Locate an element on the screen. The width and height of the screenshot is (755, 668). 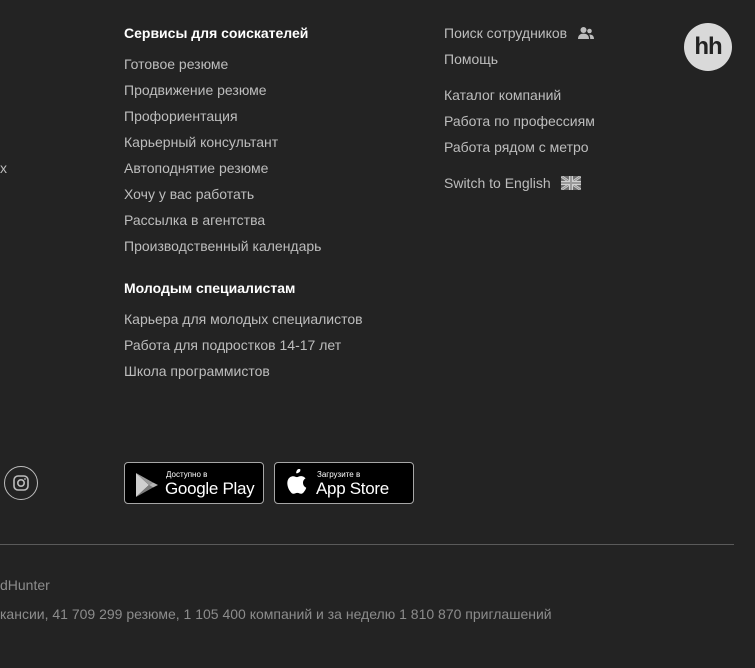
app-store-big-text: App Store is located at coordinates (352, 488).